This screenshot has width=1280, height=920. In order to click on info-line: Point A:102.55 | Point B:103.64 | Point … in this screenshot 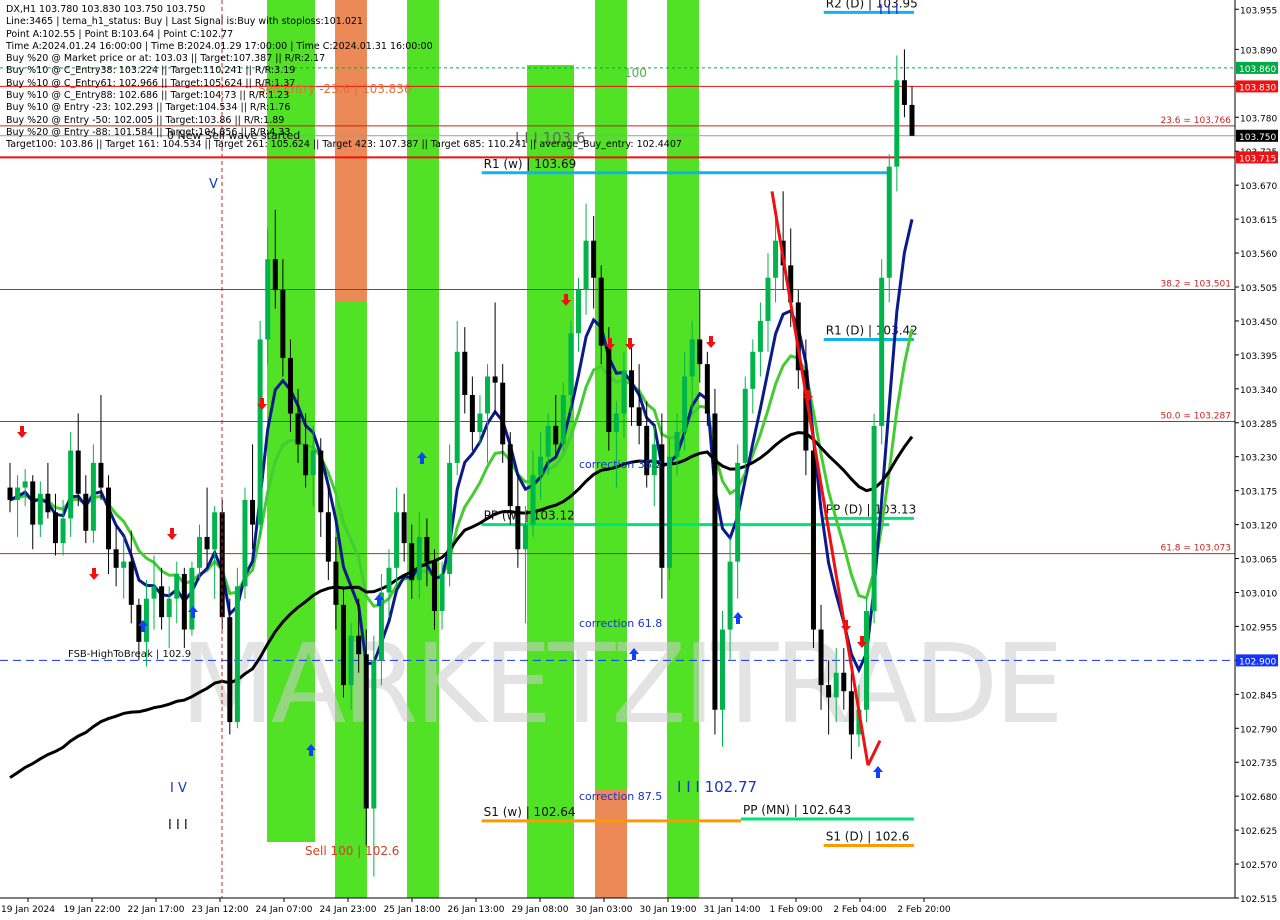, I will do `click(120, 34)`.